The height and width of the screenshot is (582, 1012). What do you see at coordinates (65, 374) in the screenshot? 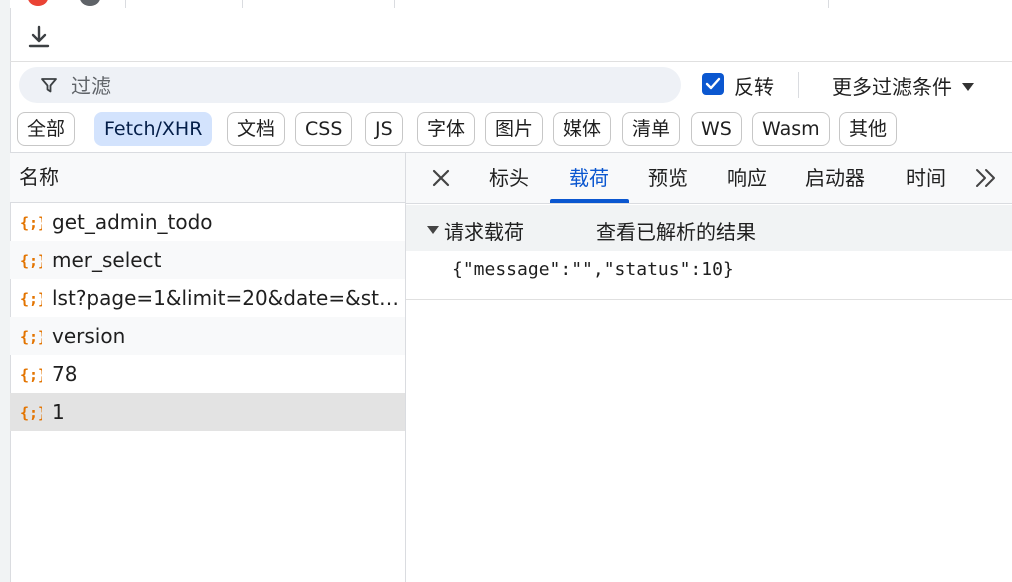
I see `request-name: 78` at bounding box center [65, 374].